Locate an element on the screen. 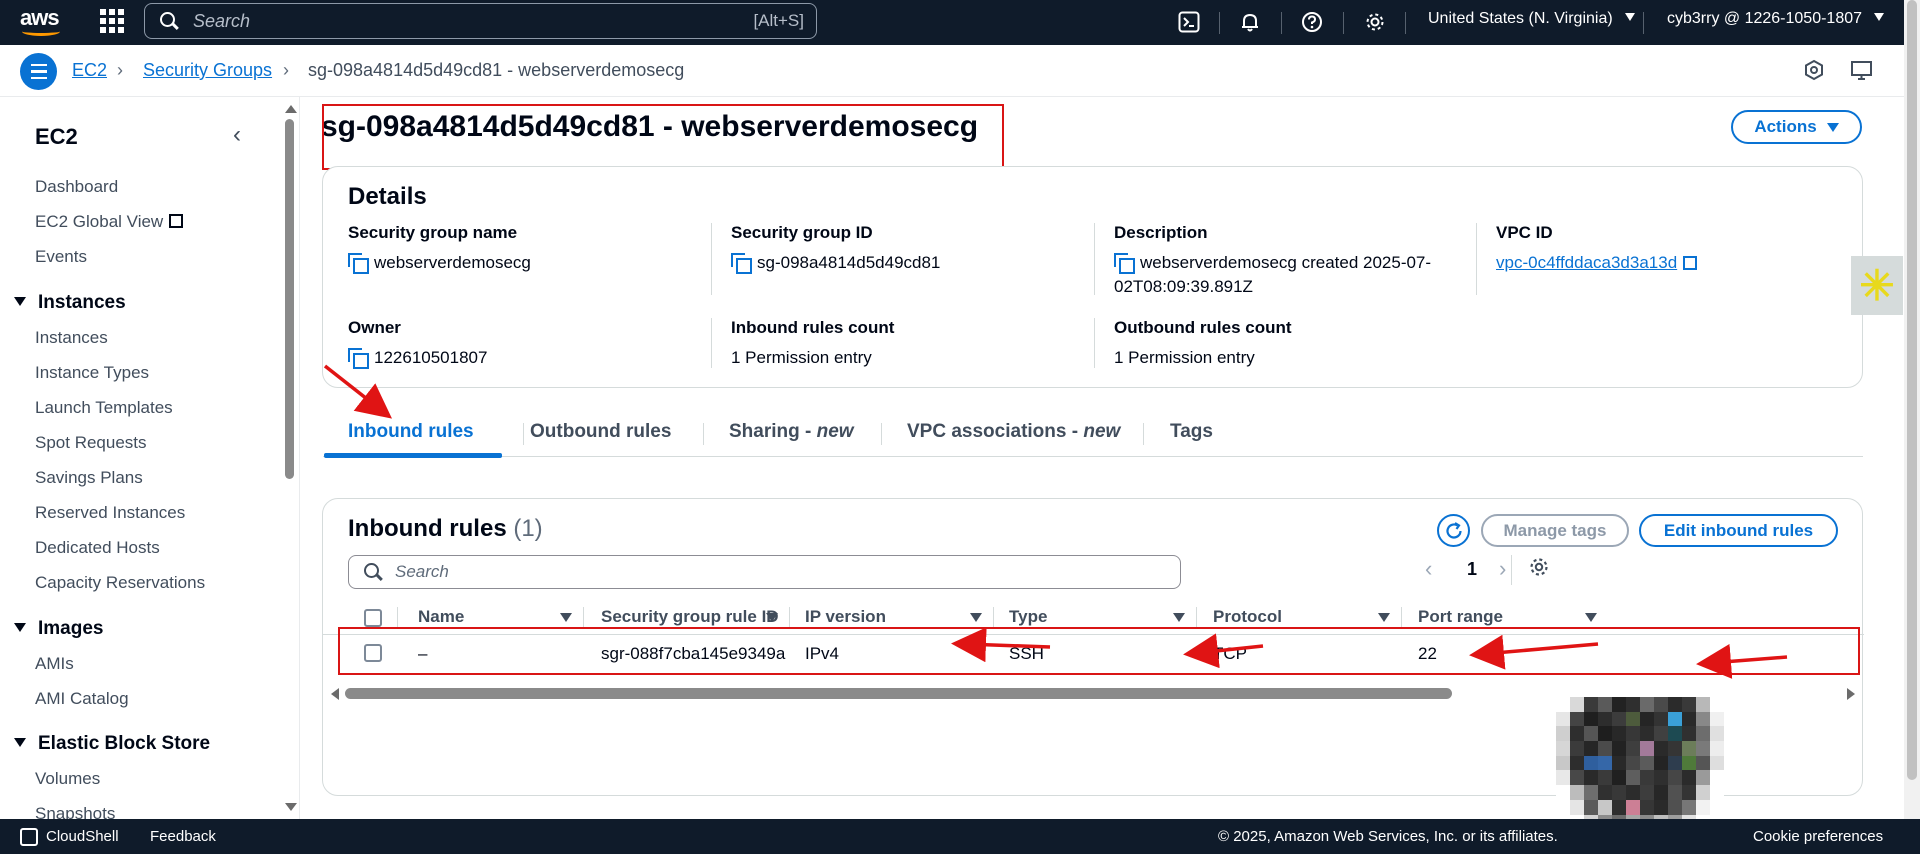 This screenshot has height=854, width=1920. sidebar-item-snapshots: Snapshots is located at coordinates (75, 811).